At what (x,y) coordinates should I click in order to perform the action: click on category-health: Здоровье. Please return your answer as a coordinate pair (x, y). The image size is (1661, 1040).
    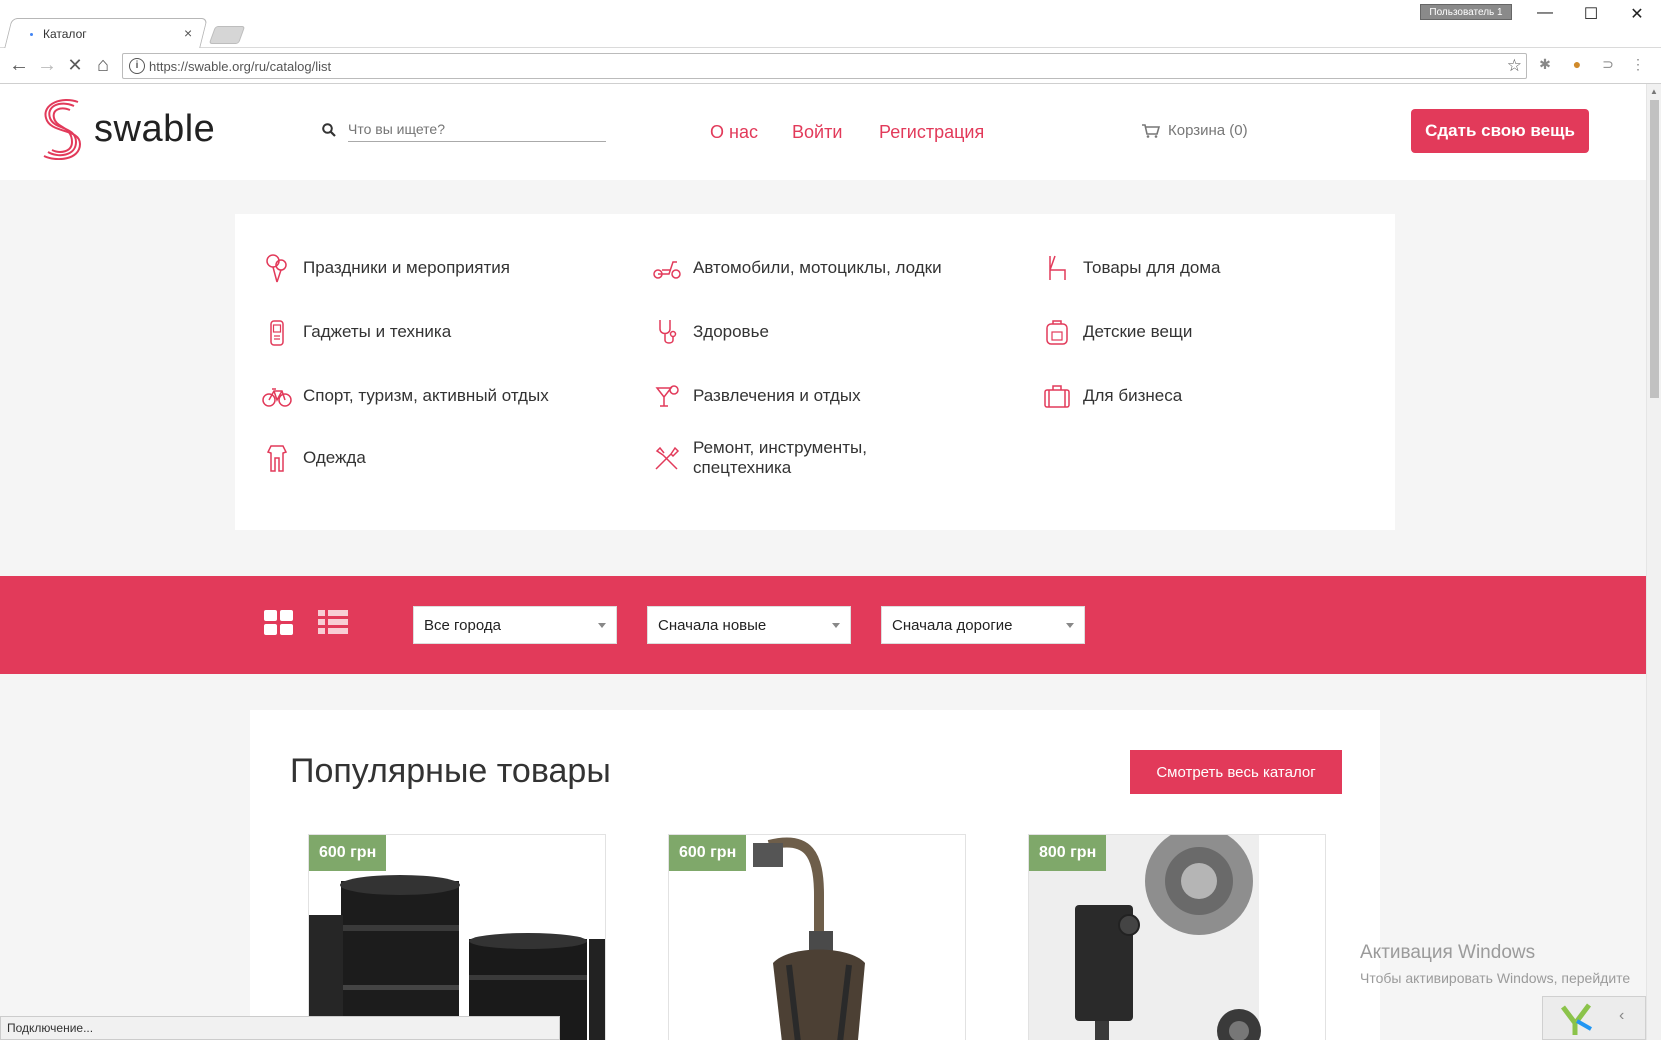
    Looking at the image, I should click on (710, 332).